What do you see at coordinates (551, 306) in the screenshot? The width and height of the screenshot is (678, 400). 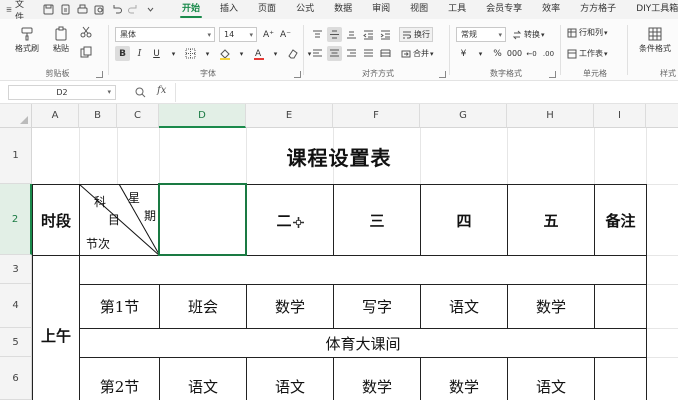 I see `subject-cell-h4: 数学` at bounding box center [551, 306].